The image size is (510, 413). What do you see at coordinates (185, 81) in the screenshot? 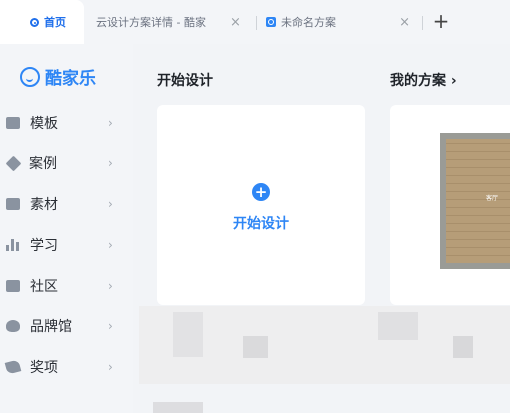
I see `start-design-title: 开始设计` at bounding box center [185, 81].